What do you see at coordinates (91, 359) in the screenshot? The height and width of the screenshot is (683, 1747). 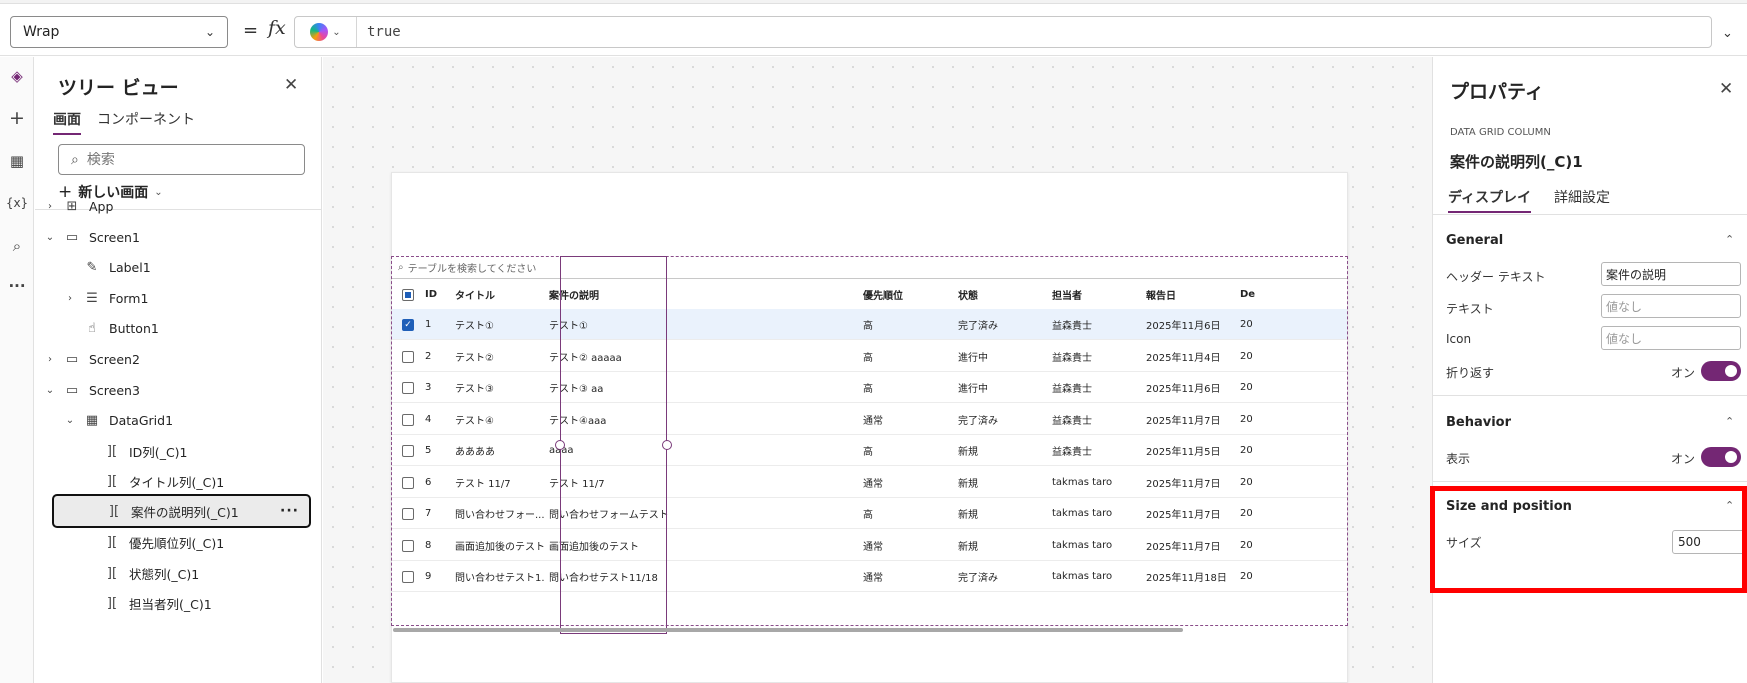 I see `tree-item: › ▭ Screen2` at bounding box center [91, 359].